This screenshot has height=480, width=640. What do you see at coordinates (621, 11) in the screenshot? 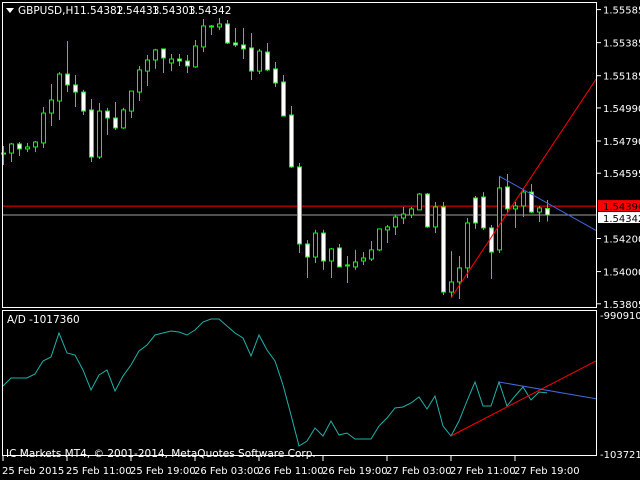
I see `price-label: 1.55585` at bounding box center [621, 11].